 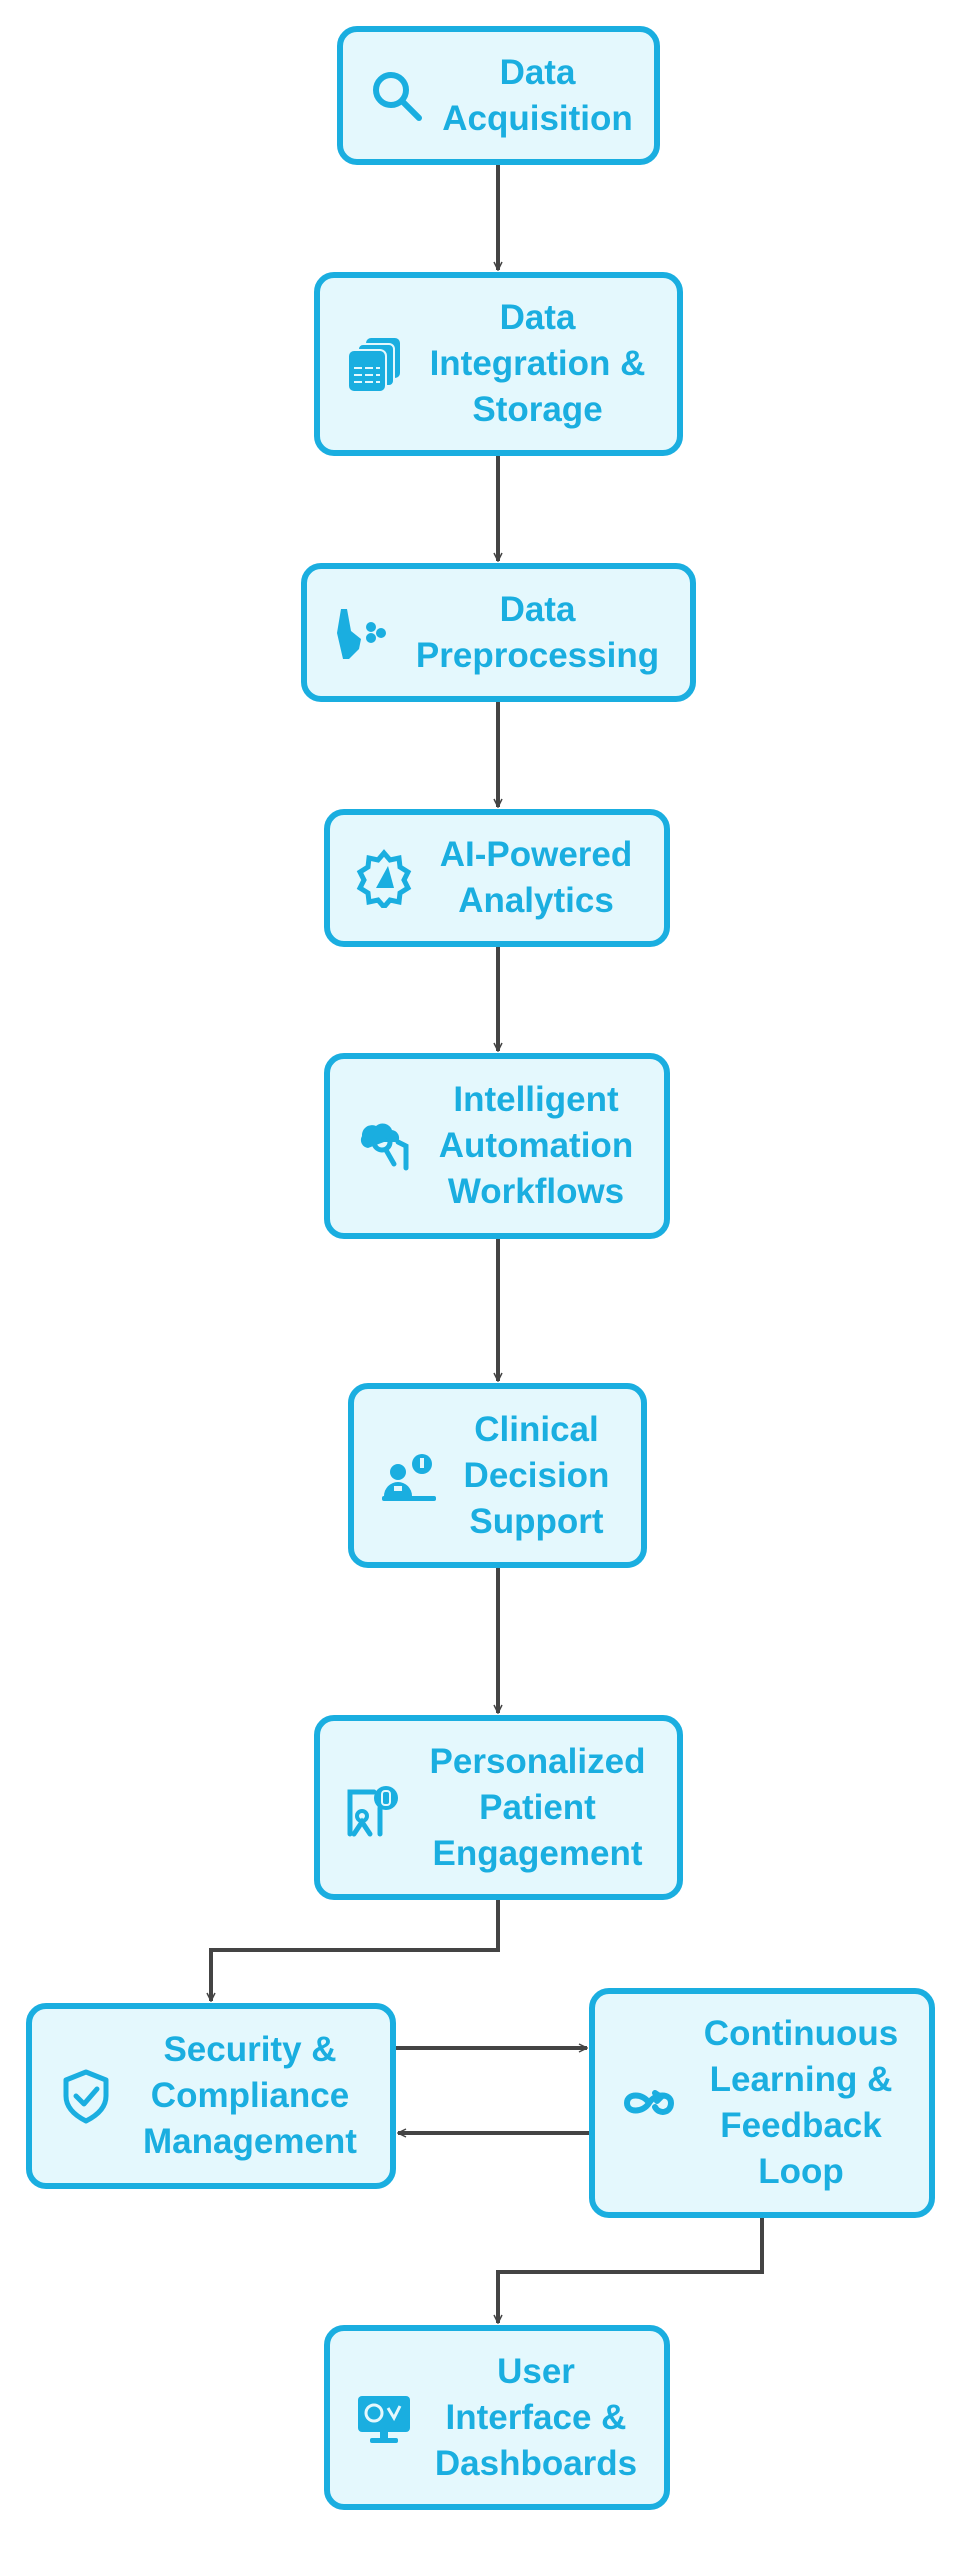 I want to click on node-ai-powered-analytics: AI-Powered Analytics, so click(x=497, y=878).